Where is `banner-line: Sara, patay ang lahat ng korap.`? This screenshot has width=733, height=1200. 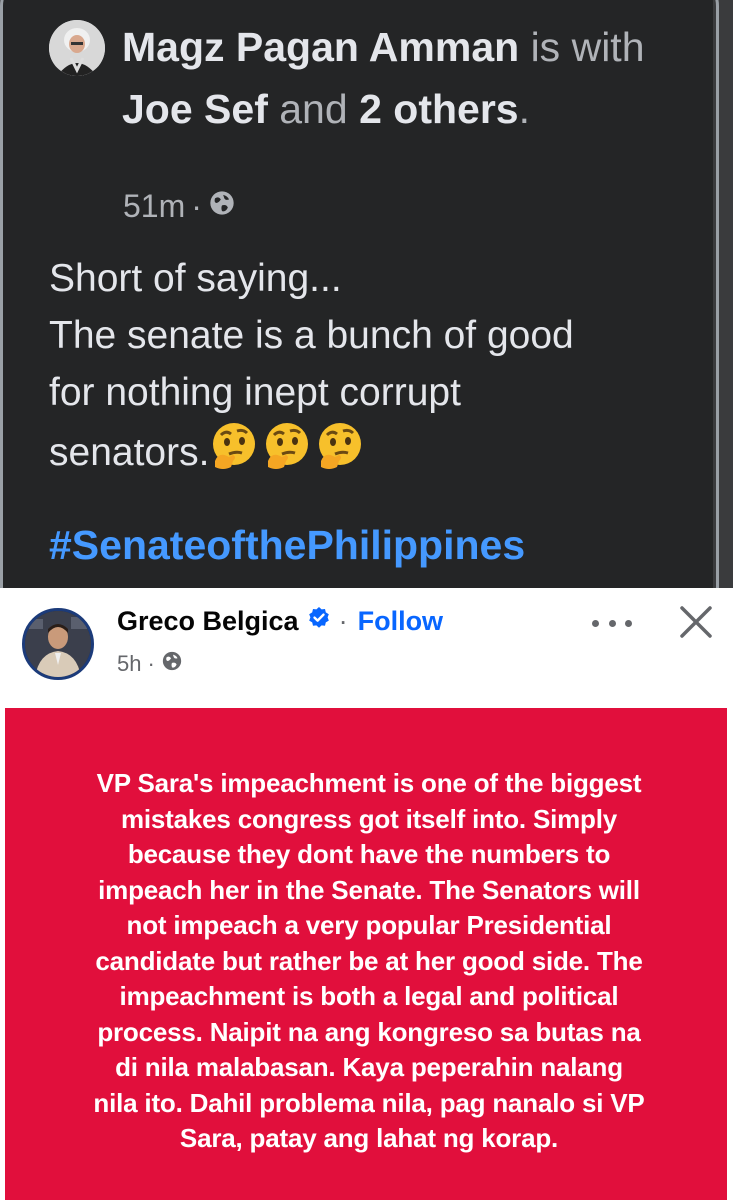
banner-line: Sara, patay ang lahat ng korap. is located at coordinates (369, 1138).